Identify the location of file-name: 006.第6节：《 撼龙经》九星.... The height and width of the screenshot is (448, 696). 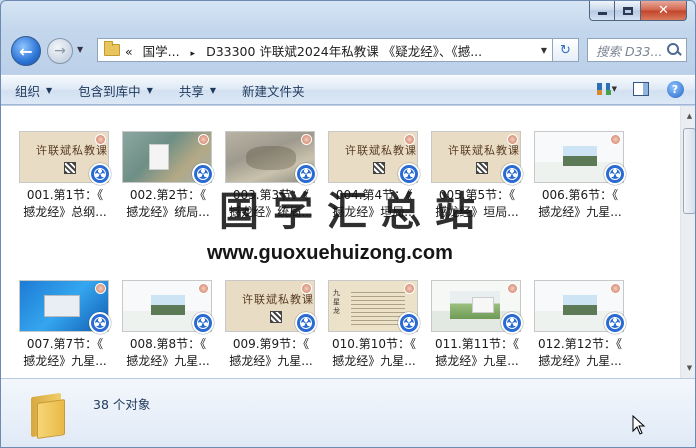
(580, 204).